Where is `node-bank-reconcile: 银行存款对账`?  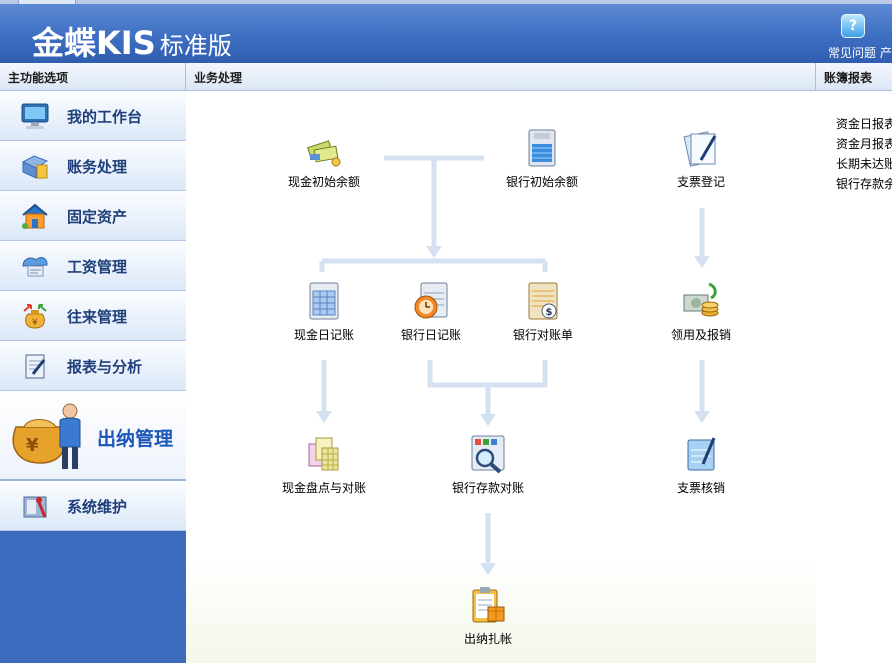 node-bank-reconcile: 银行存款对账 is located at coordinates (488, 469).